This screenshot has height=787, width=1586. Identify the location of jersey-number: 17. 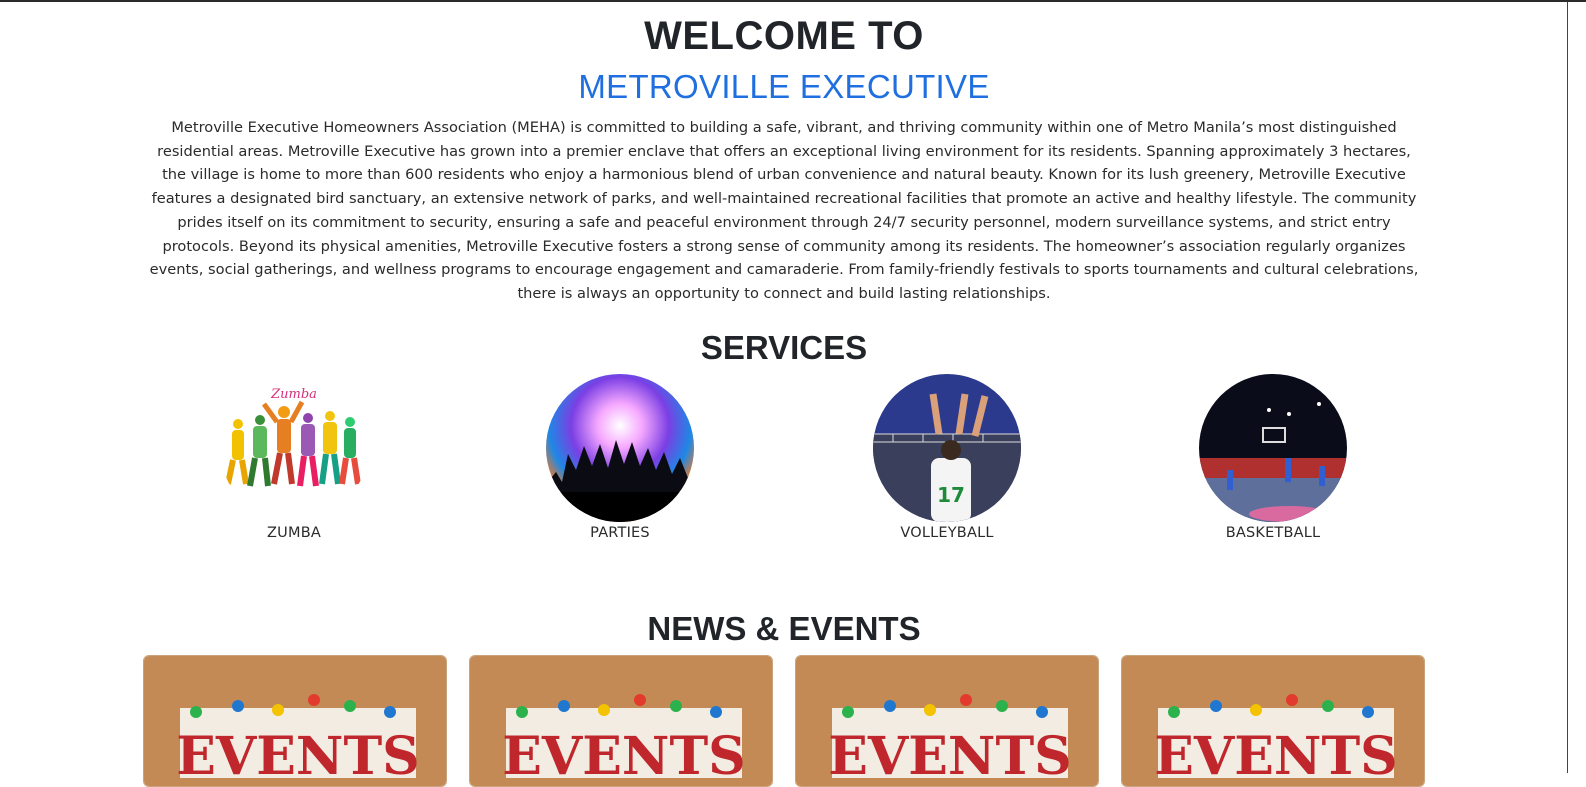
(951, 495).